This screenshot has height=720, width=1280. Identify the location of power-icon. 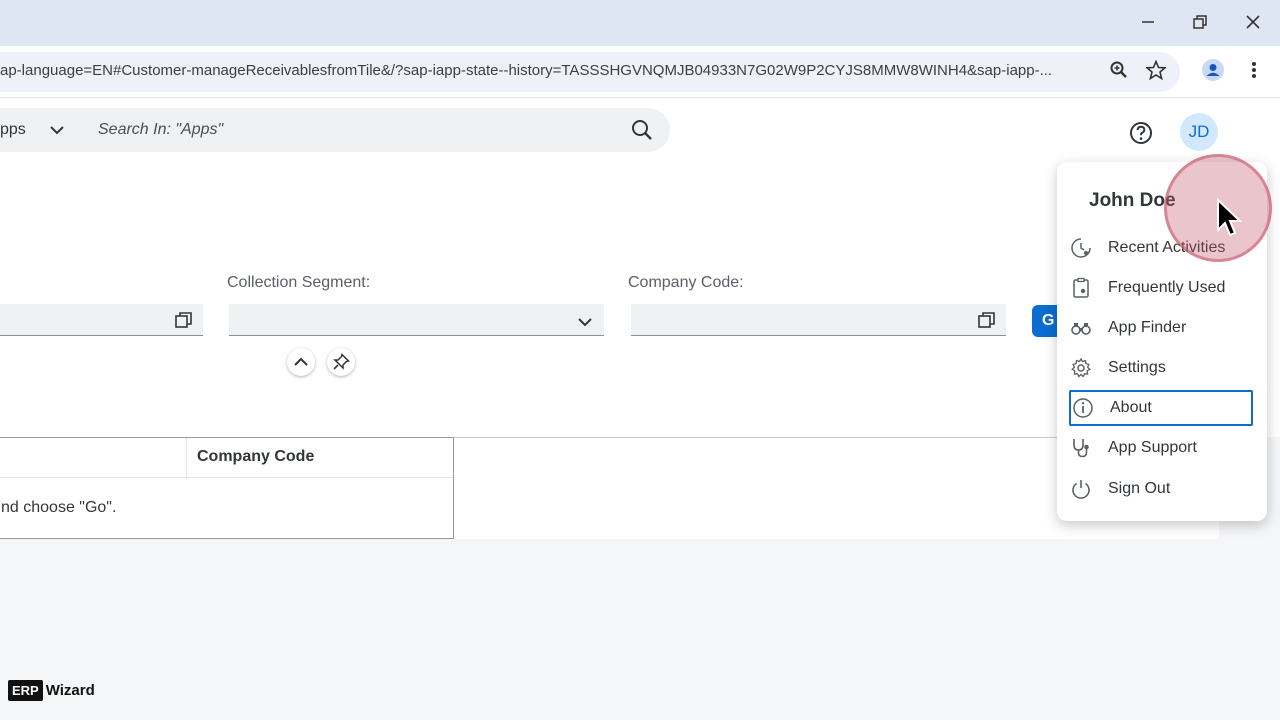
(1081, 489).